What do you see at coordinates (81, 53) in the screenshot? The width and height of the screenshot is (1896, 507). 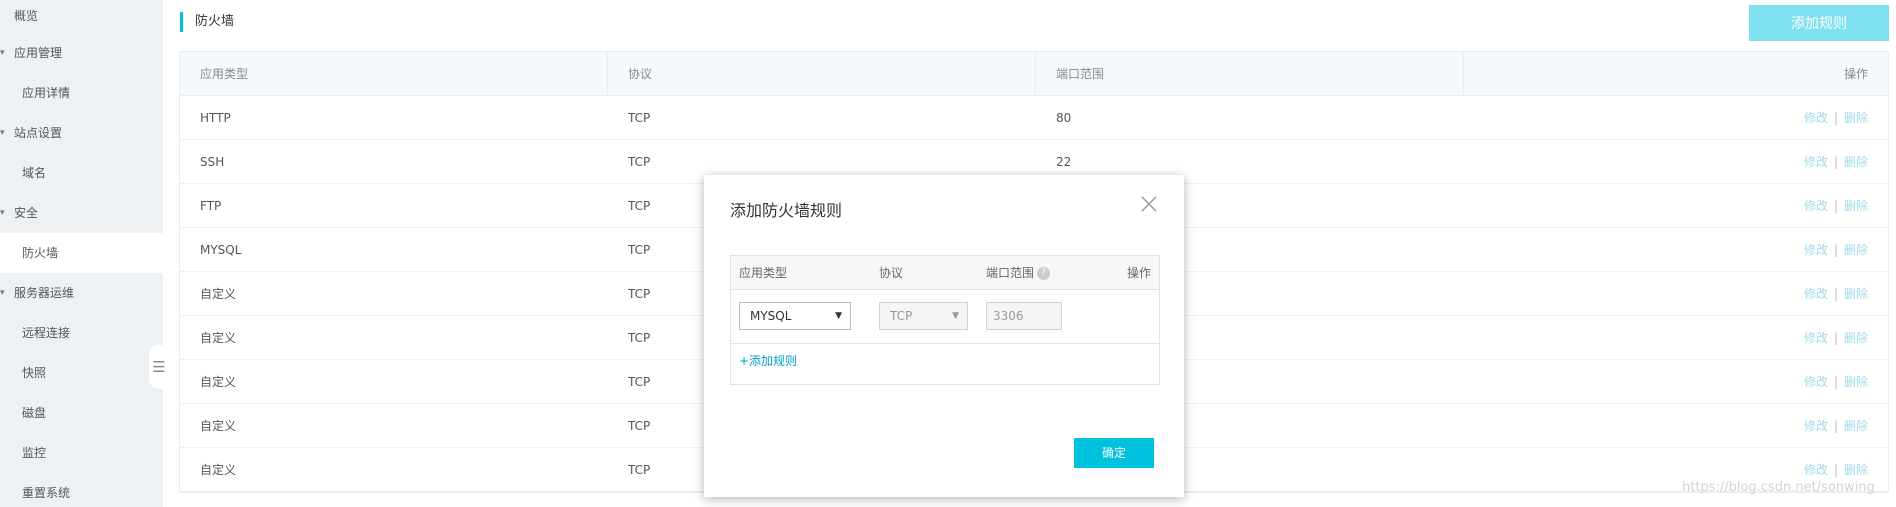 I see `sidebar-item: ▾ 应用管理` at bounding box center [81, 53].